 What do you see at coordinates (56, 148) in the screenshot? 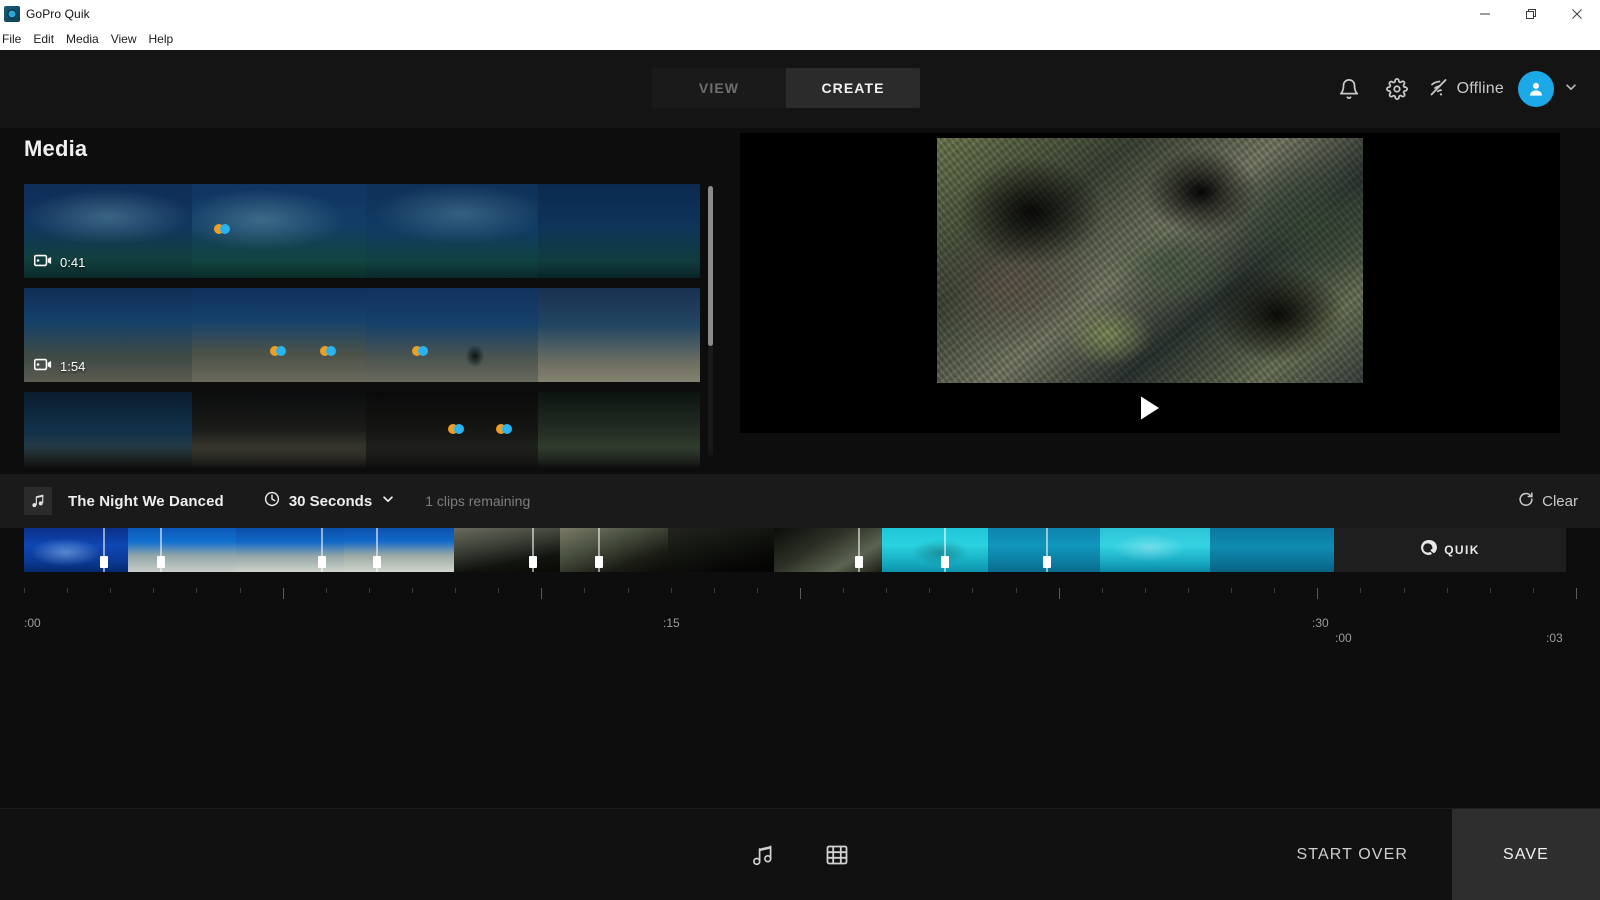
I see `media-panel-title: Media` at bounding box center [56, 148].